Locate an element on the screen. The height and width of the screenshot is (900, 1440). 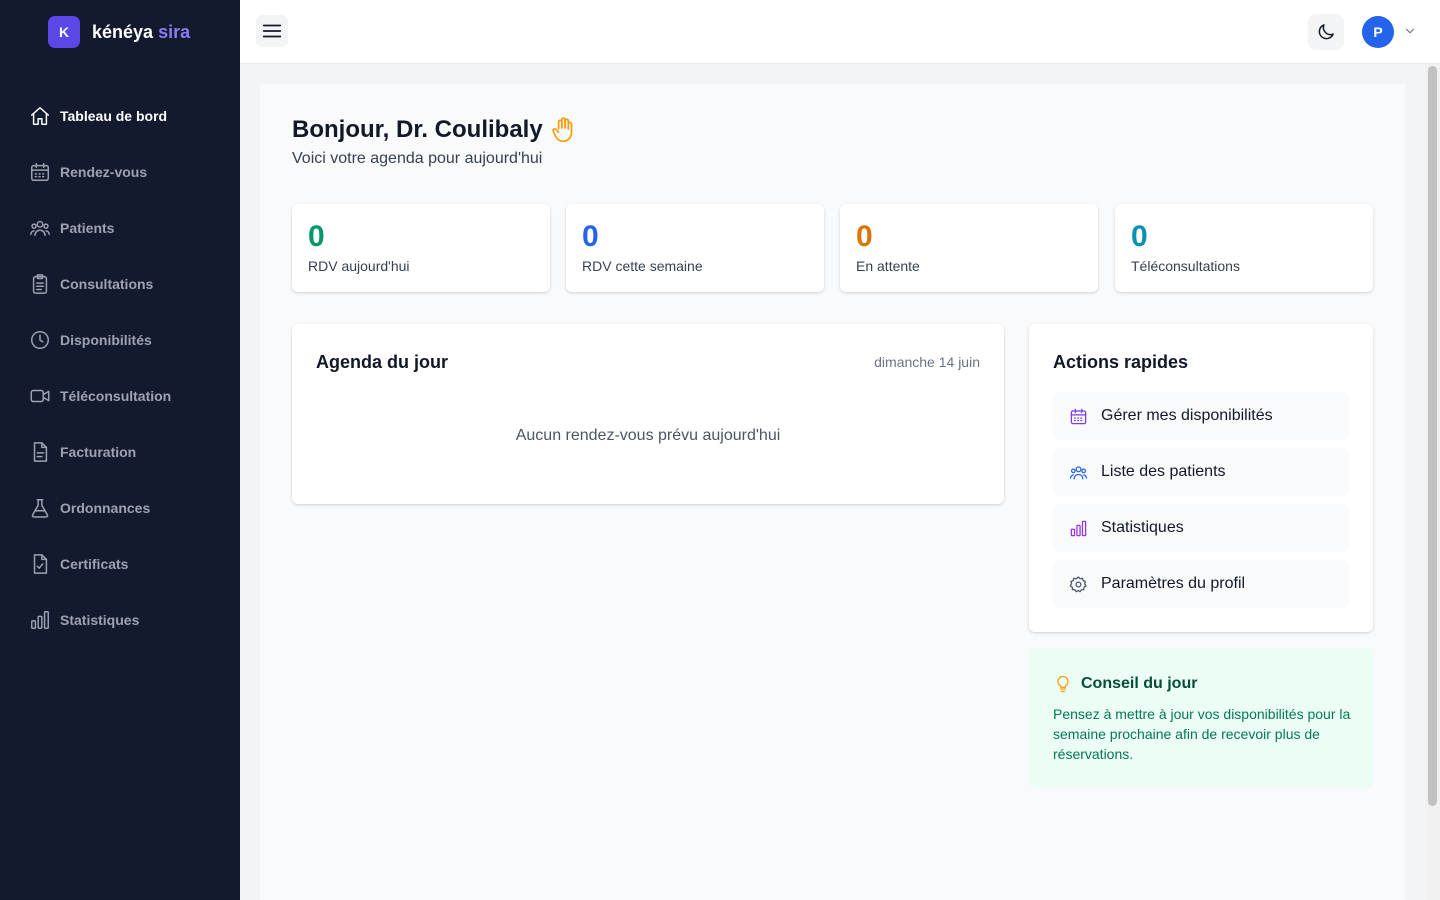
page-subtitle: Voici votre agenda pour aujourd'hui is located at coordinates (417, 158).